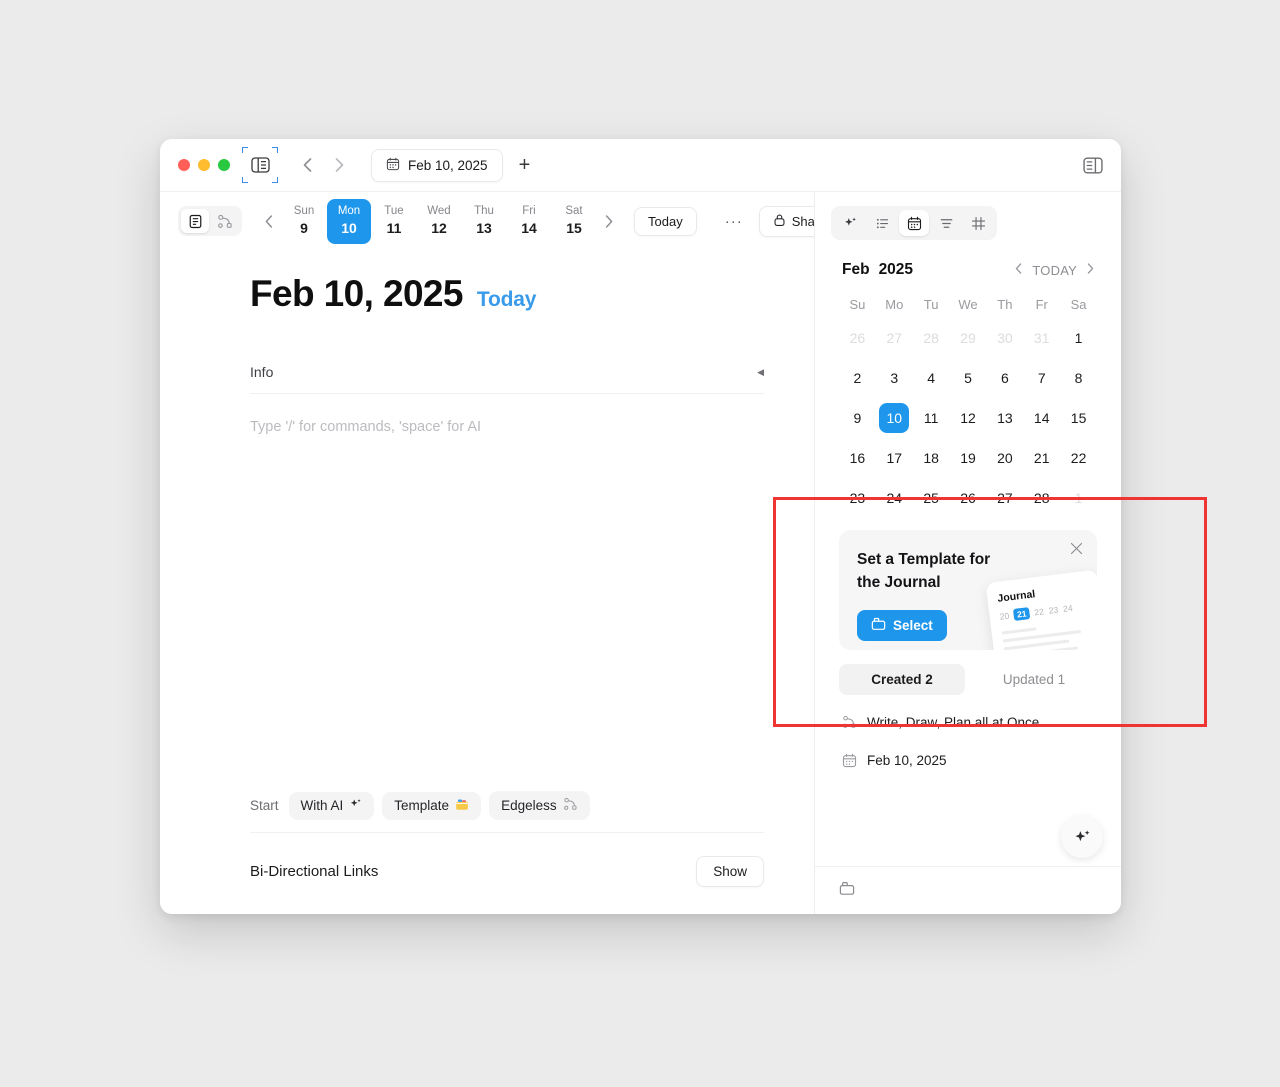  What do you see at coordinates (894, 458) in the screenshot?
I see `calendar-day: 17` at bounding box center [894, 458].